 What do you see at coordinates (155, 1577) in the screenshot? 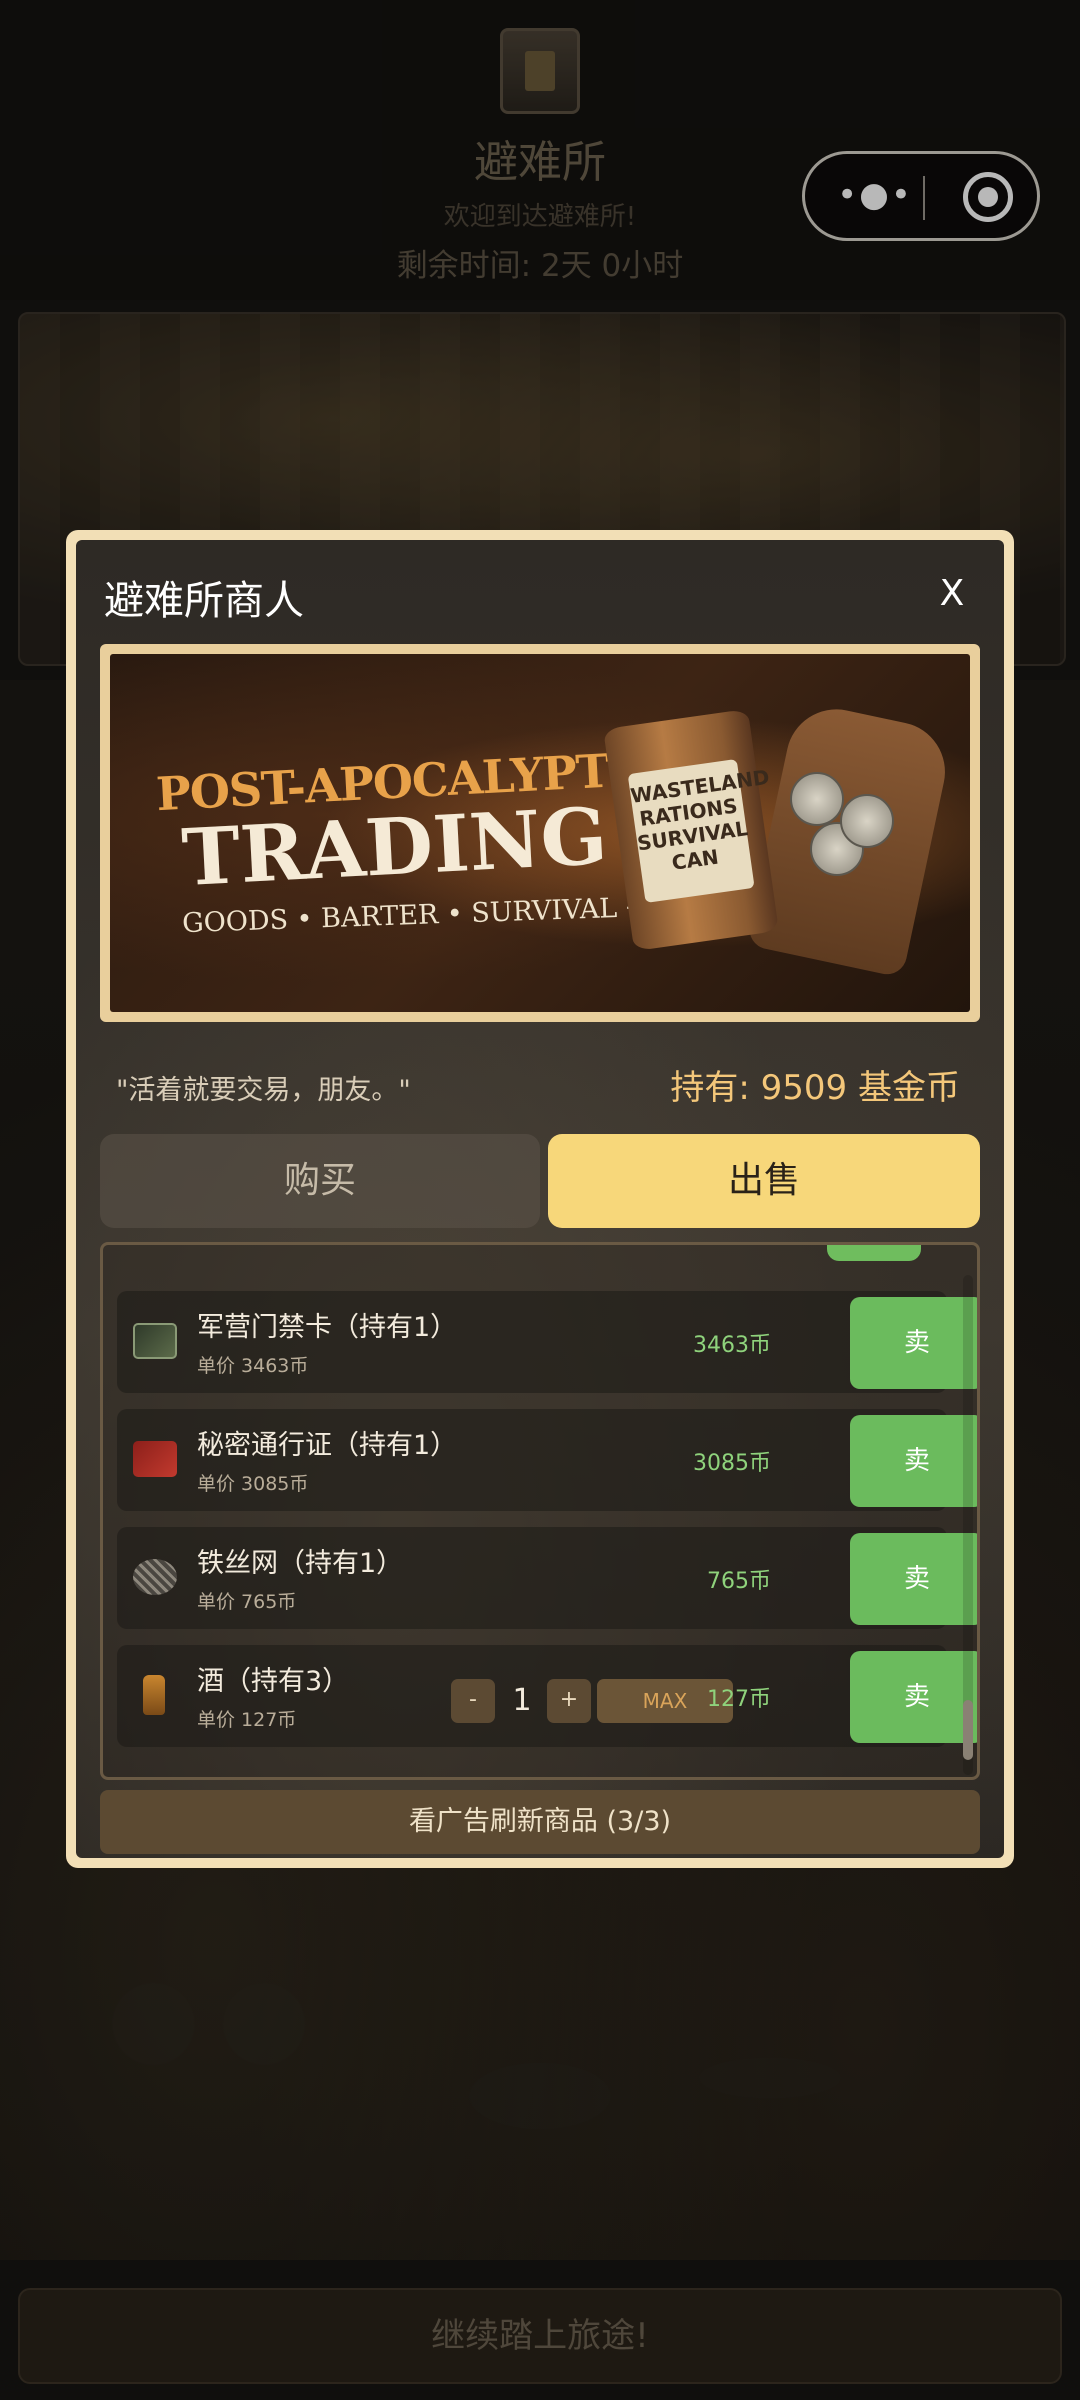
I see `barbed-wire-icon` at bounding box center [155, 1577].